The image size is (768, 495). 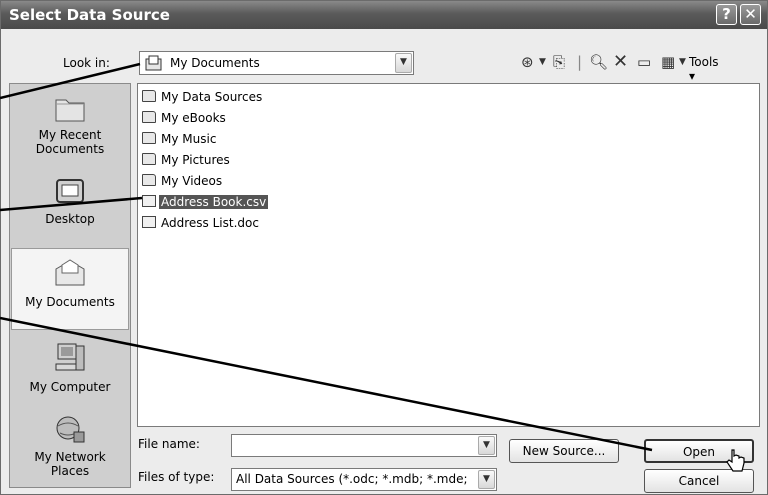 I want to click on callout-line-file, so click(x=71, y=204).